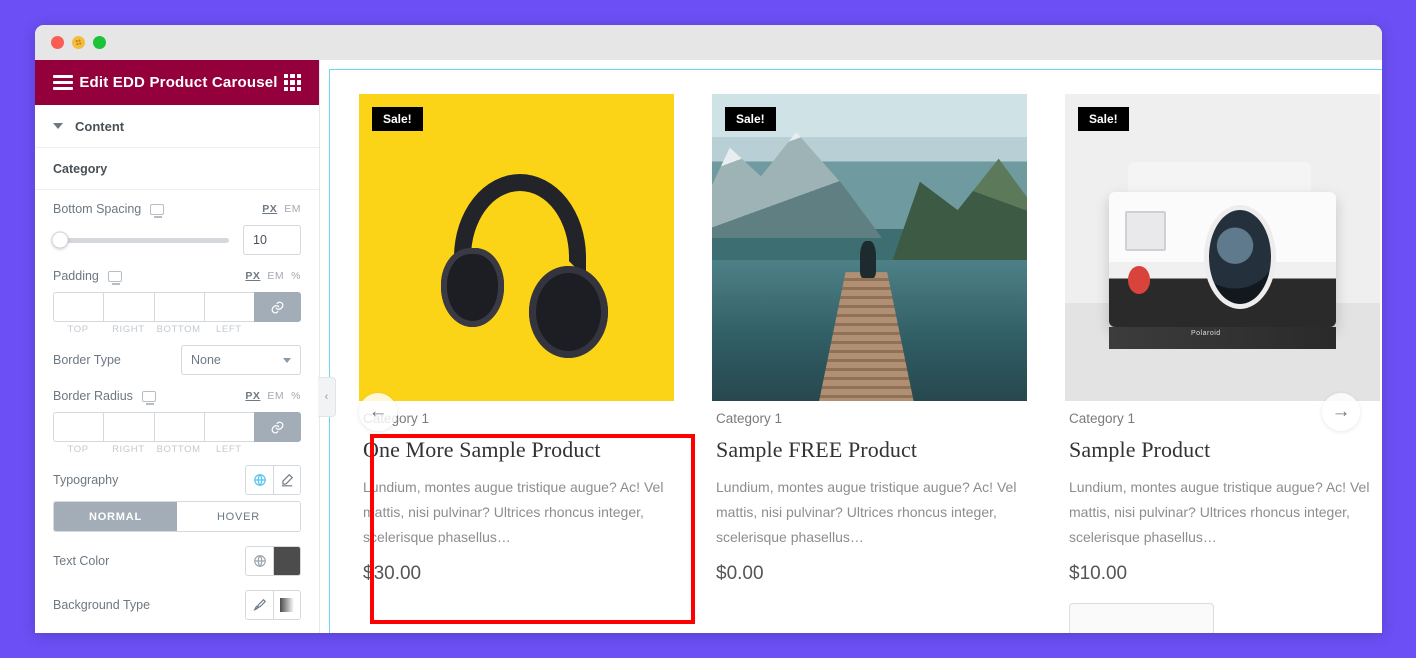 This screenshot has width=1416, height=658. I want to click on text-color-label: Text Color, so click(81, 561).